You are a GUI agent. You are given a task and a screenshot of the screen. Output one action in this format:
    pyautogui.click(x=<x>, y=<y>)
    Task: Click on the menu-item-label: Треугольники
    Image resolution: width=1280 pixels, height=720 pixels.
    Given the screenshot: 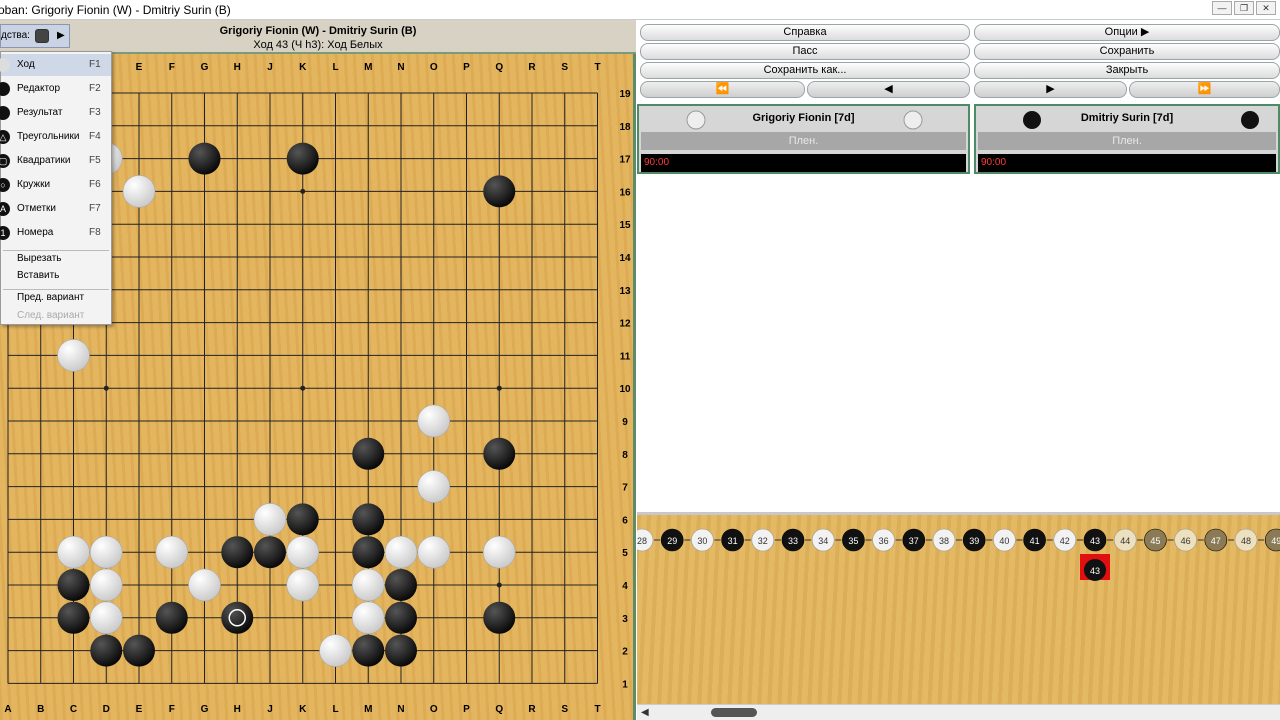 What is the action you would take?
    pyautogui.click(x=48, y=136)
    